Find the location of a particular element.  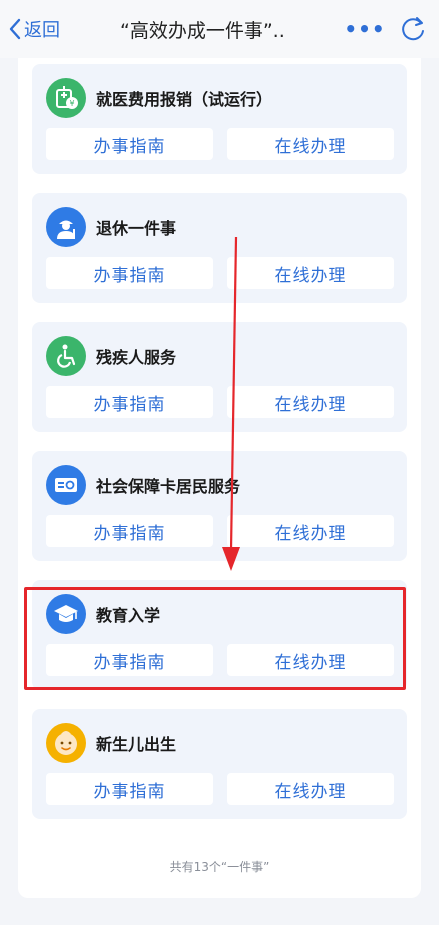

chevron-left-icon is located at coordinates (15, 29).